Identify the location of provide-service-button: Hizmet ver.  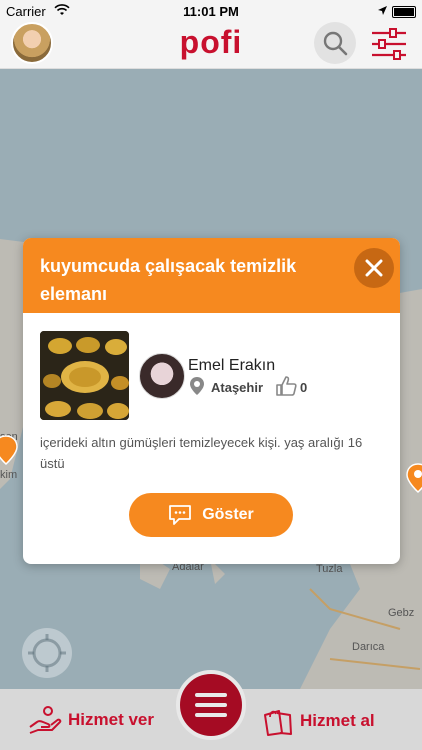
(91, 720).